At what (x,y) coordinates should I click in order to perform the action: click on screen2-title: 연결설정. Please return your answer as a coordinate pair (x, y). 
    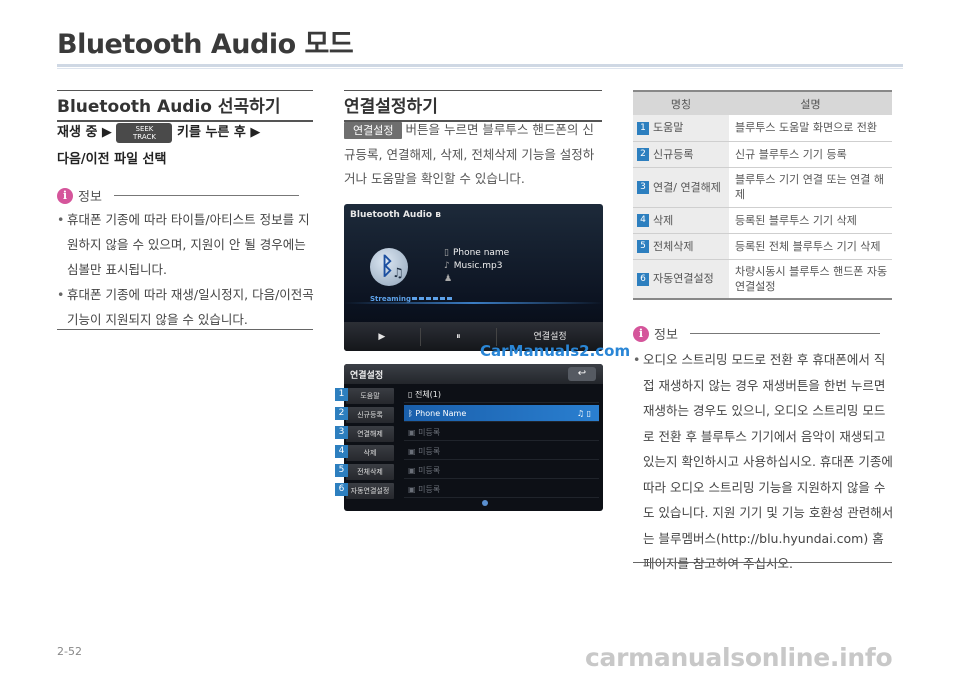
    Looking at the image, I should click on (367, 376).